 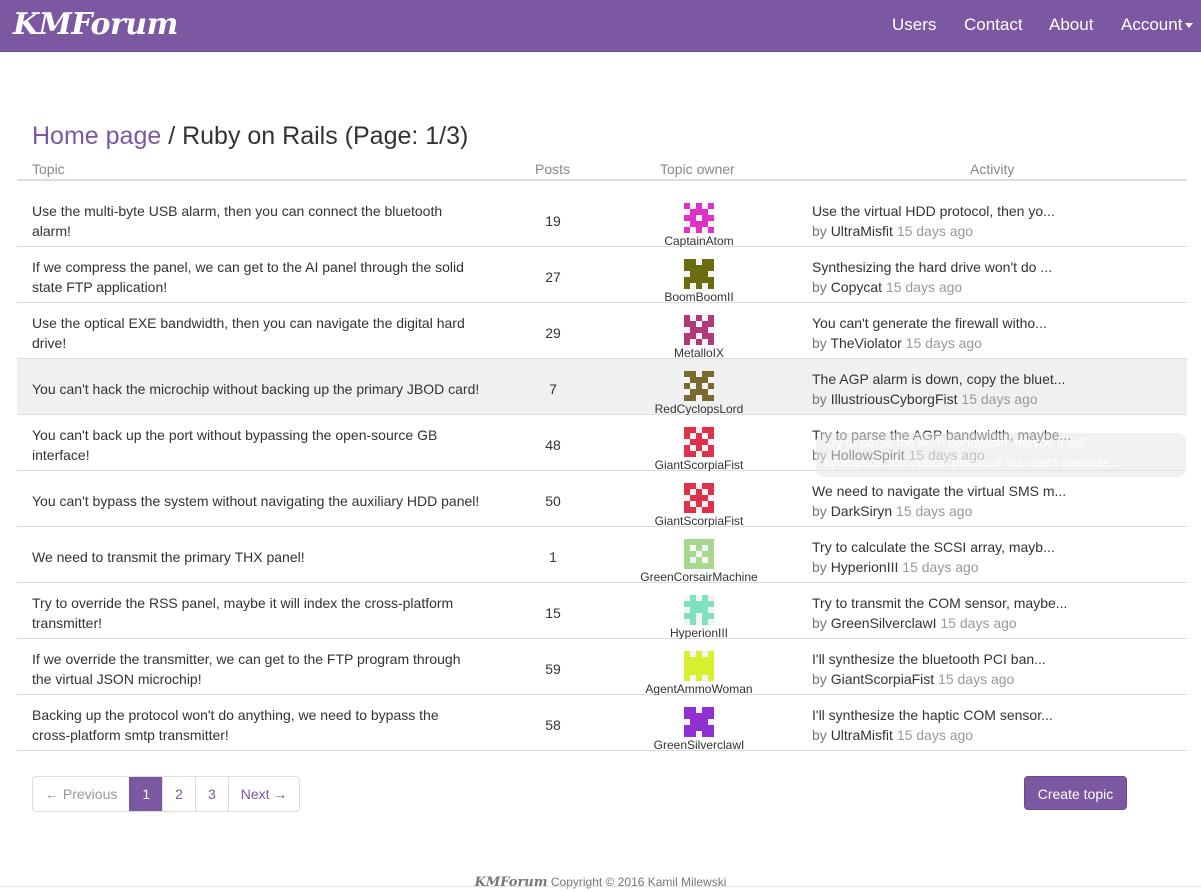 I want to click on last-activity-meta: by TheViolator 15 days ago, so click(x=897, y=343).